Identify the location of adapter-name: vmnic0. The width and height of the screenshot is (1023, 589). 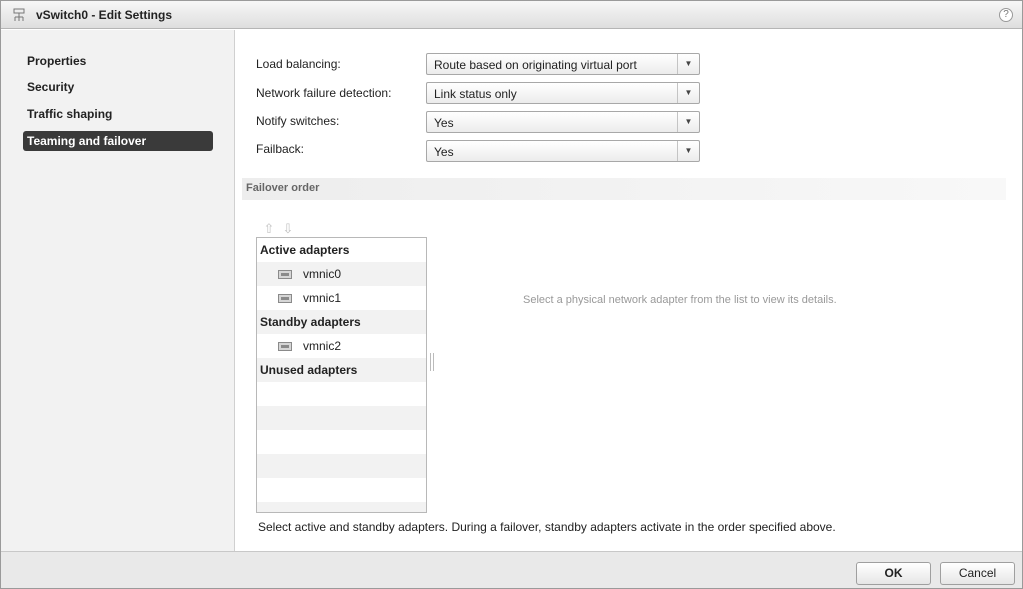
(322, 274).